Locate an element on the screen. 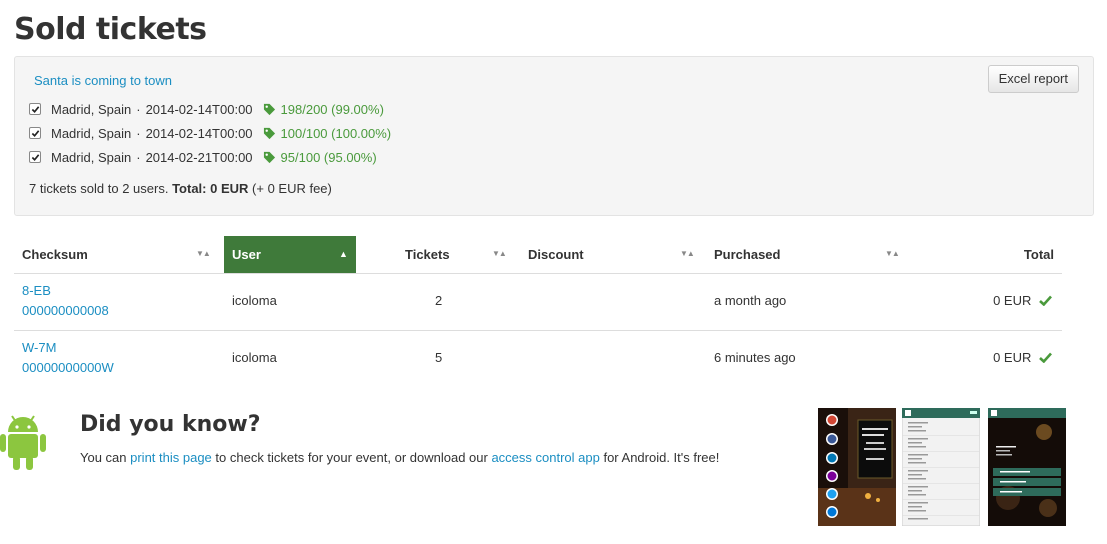  column-header-purchased: Purchased ▼▲ is located at coordinates (809, 254).